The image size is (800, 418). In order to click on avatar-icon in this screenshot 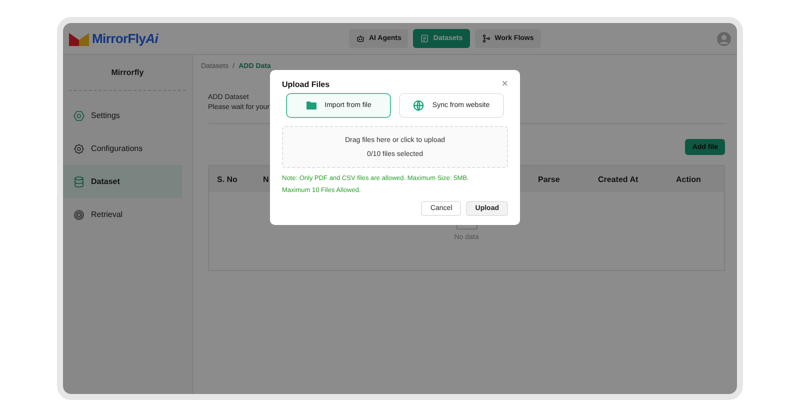, I will do `click(724, 39)`.